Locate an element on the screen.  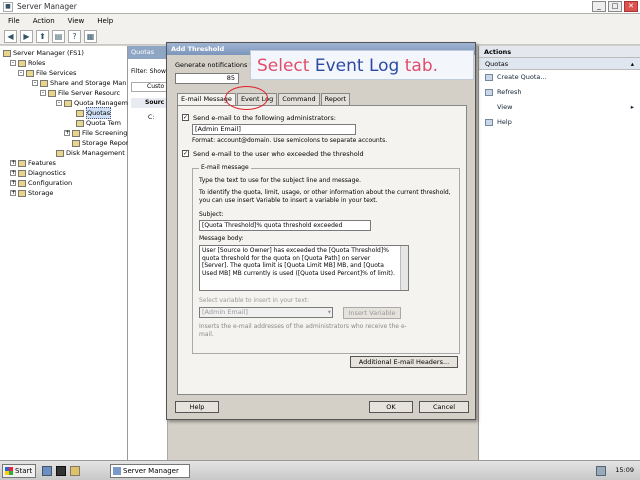
tree-roles: - Roles is located at coordinates (27, 63).